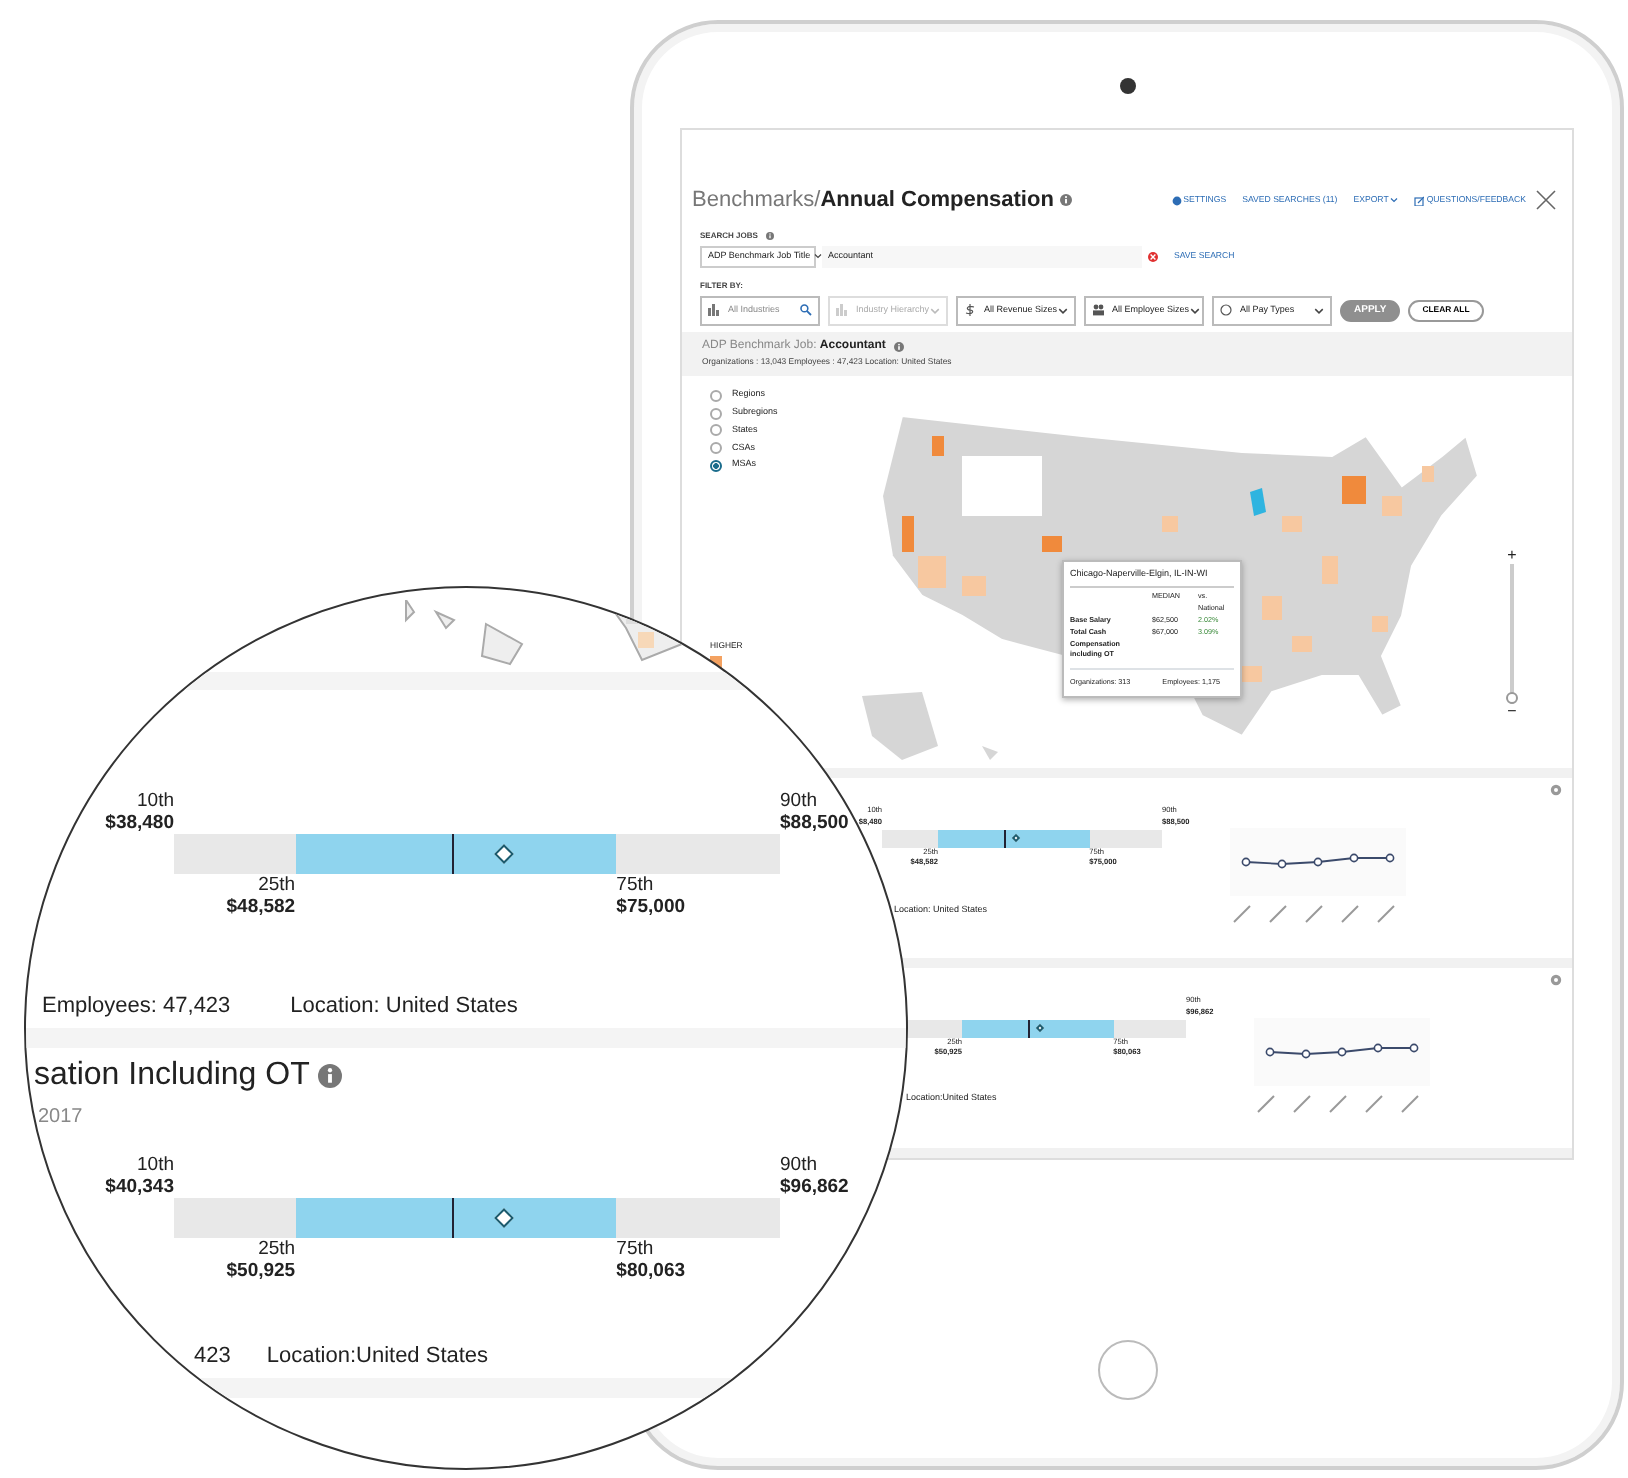 This screenshot has height=1478, width=1628. Describe the element at coordinates (937, 201) in the screenshot. I see `page-title: Annual Compensation` at that location.